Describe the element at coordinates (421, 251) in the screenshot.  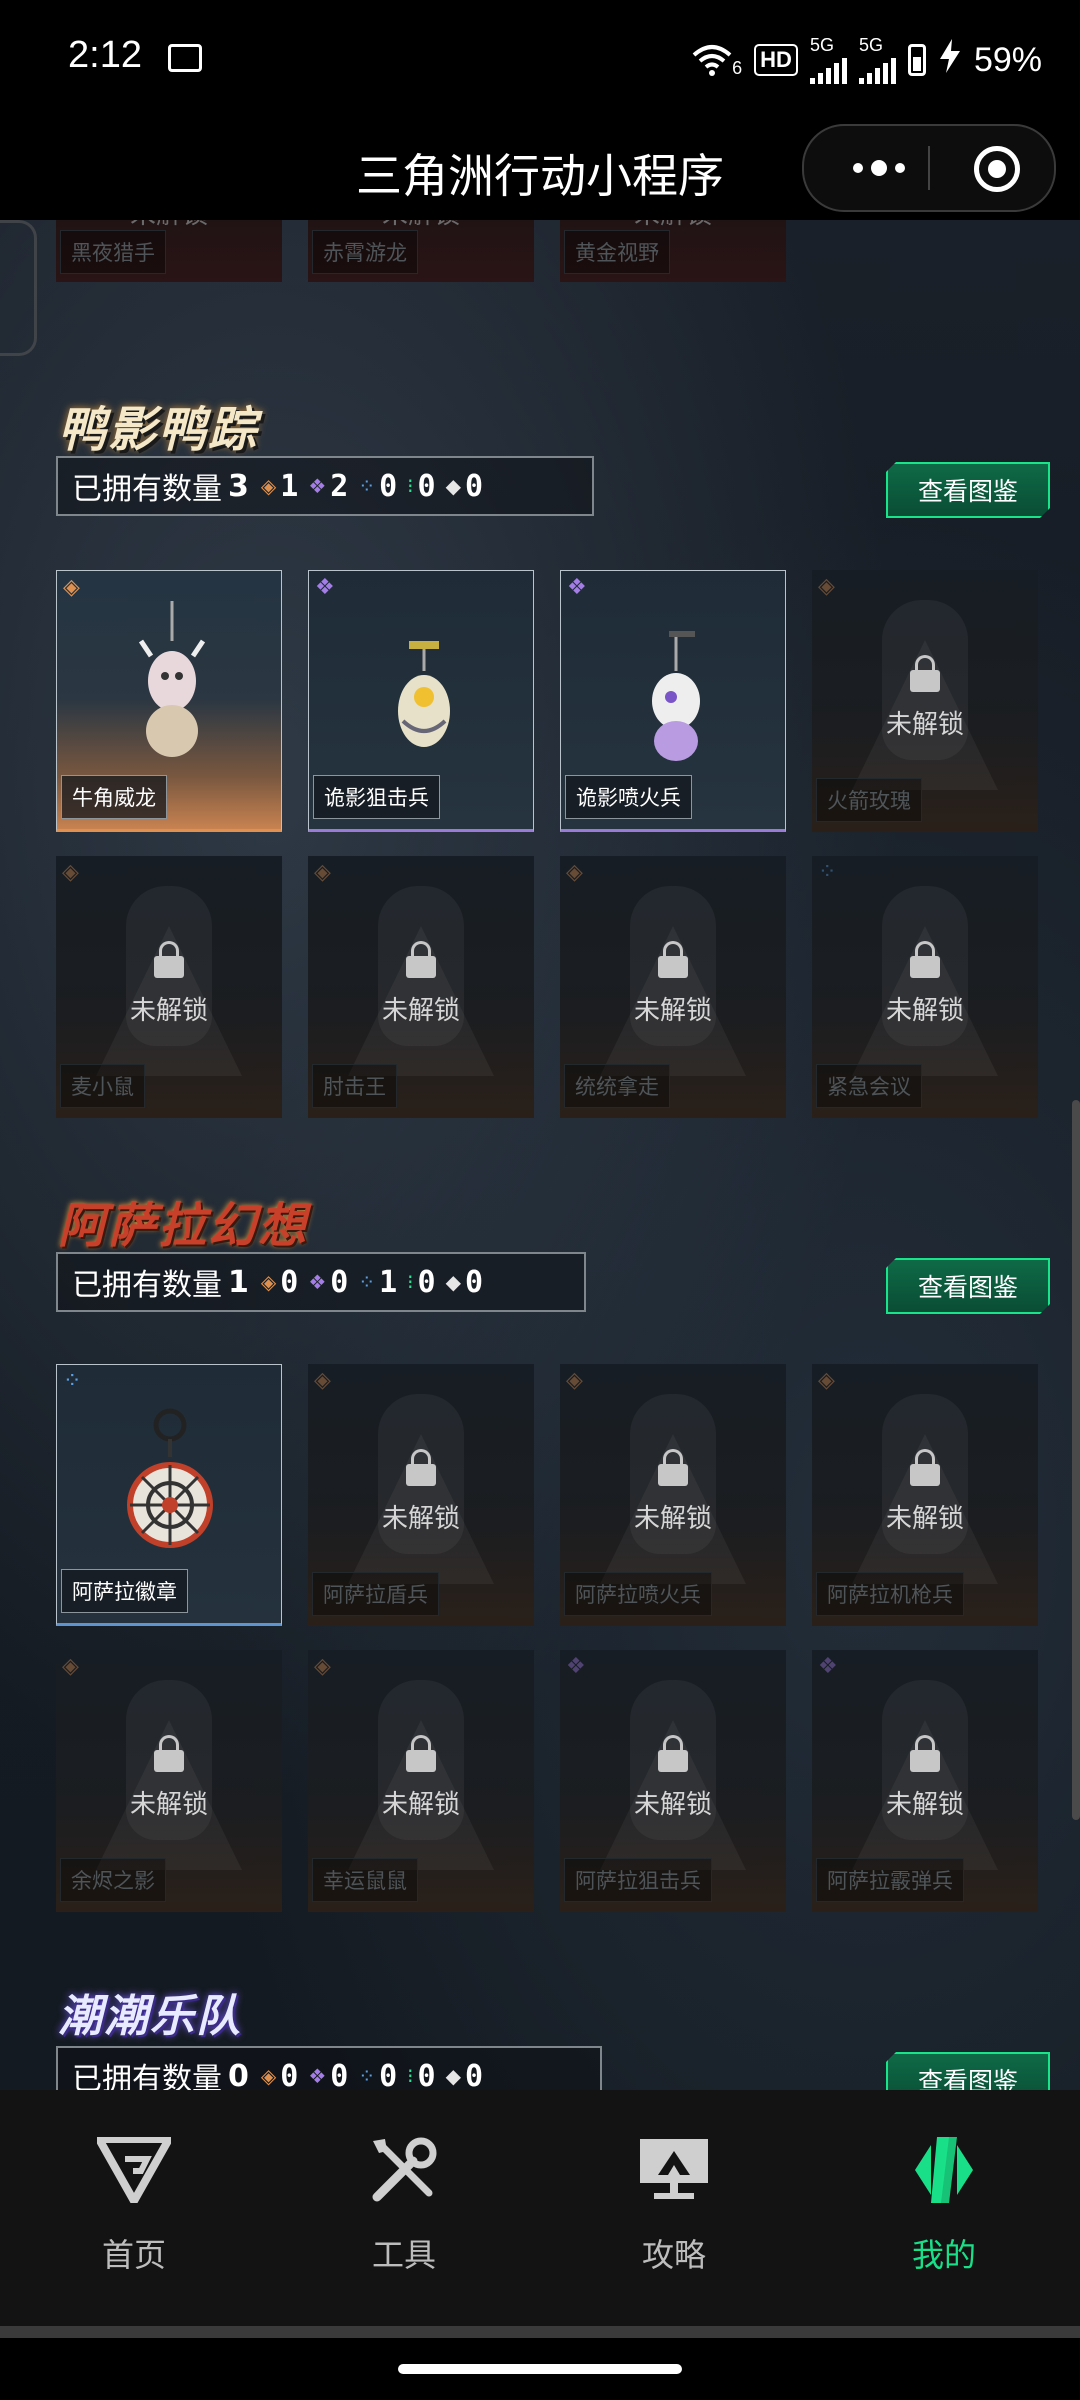
I see `collection-card: 未解锁 赤霄游龙` at that location.